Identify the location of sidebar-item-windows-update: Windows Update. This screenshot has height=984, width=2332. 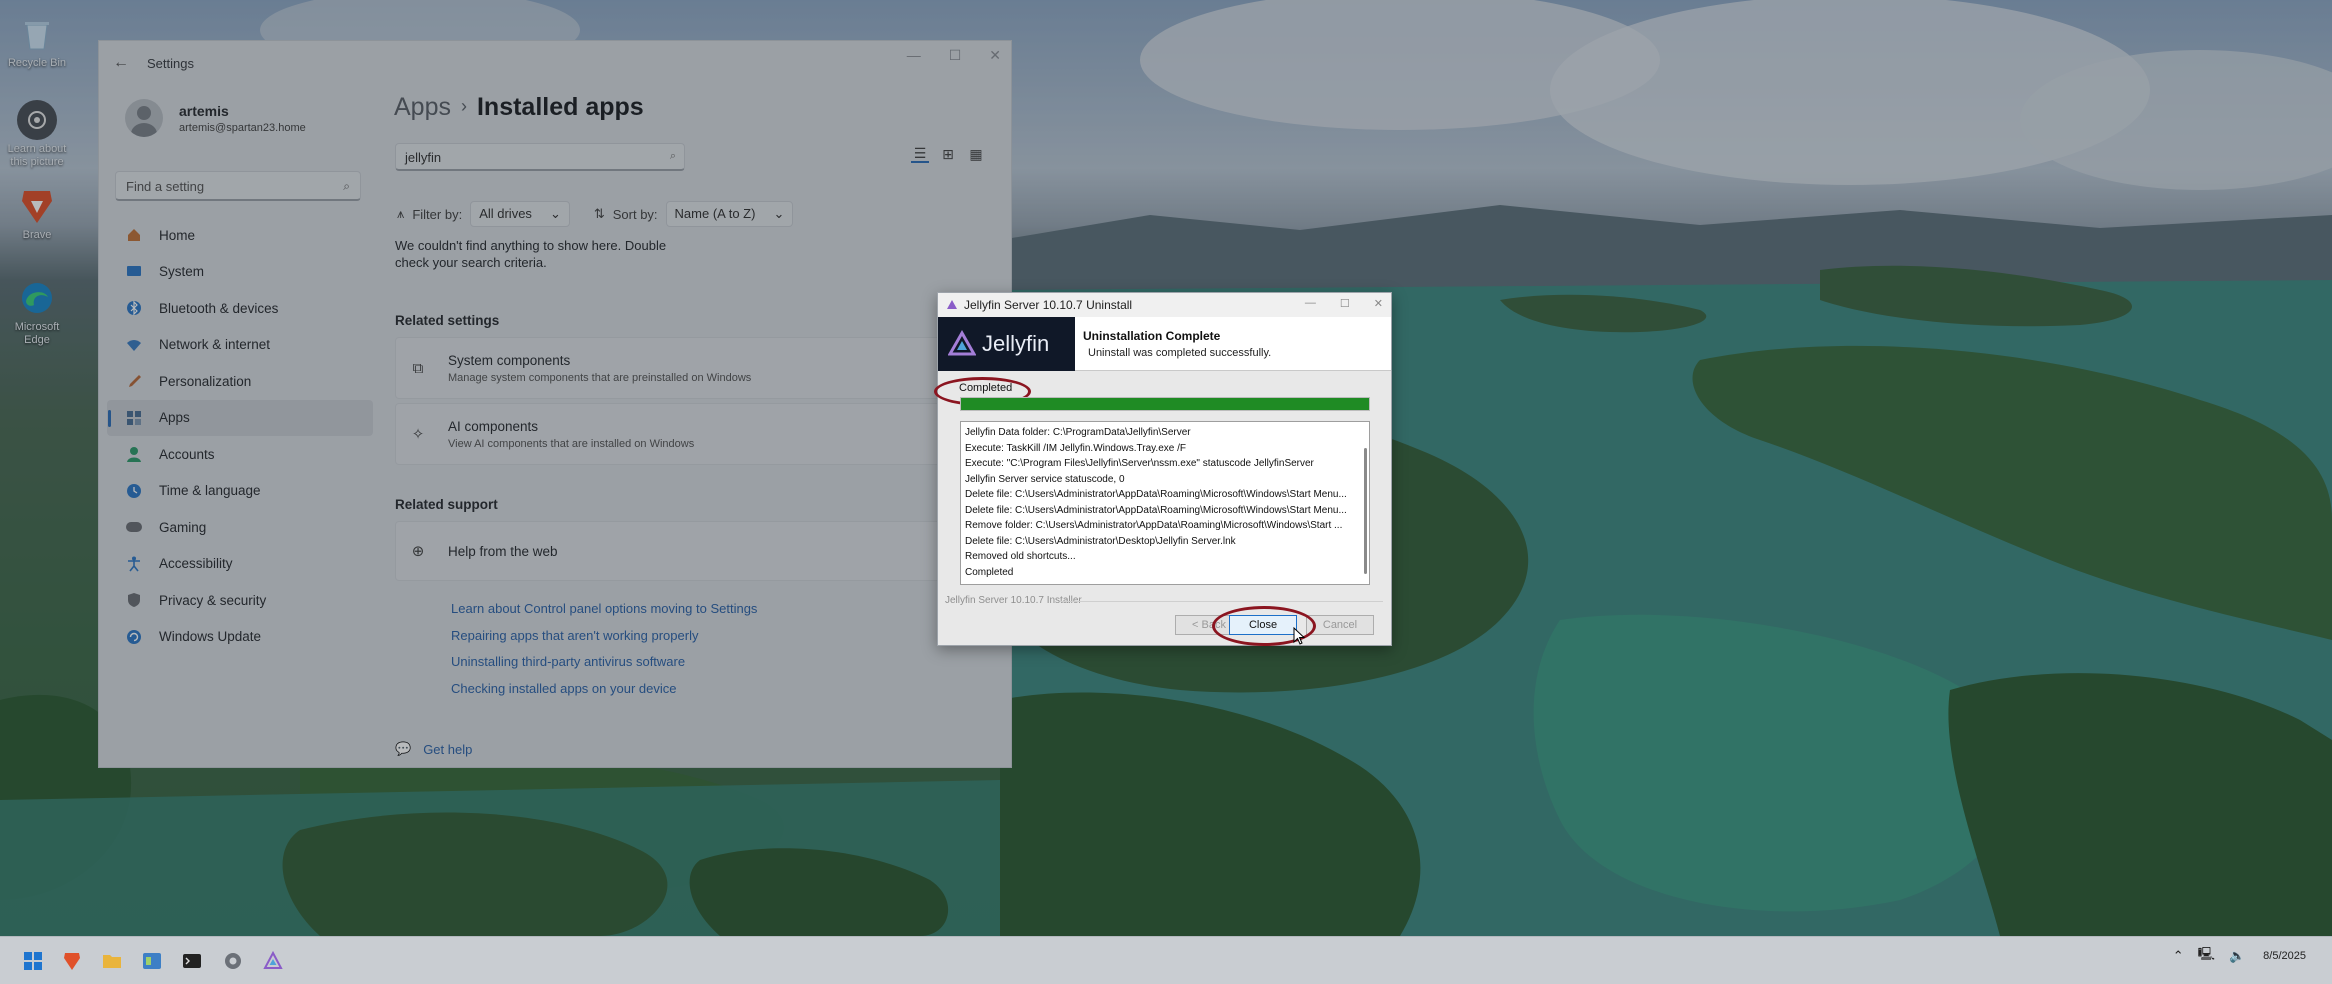
(240, 637).